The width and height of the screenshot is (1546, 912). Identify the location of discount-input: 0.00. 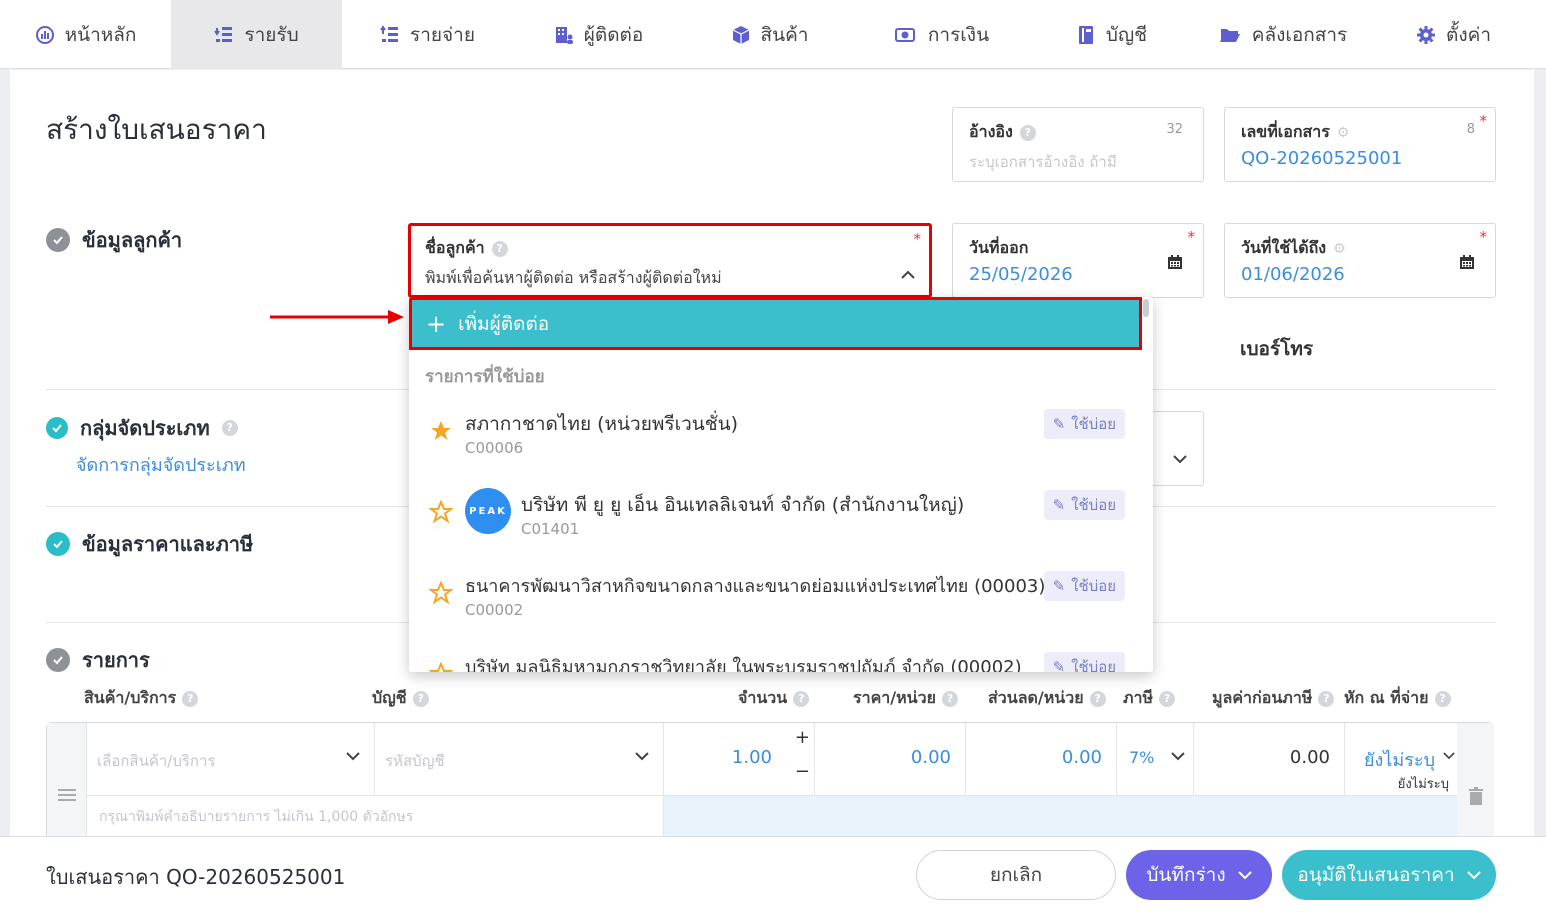
(1041, 759).